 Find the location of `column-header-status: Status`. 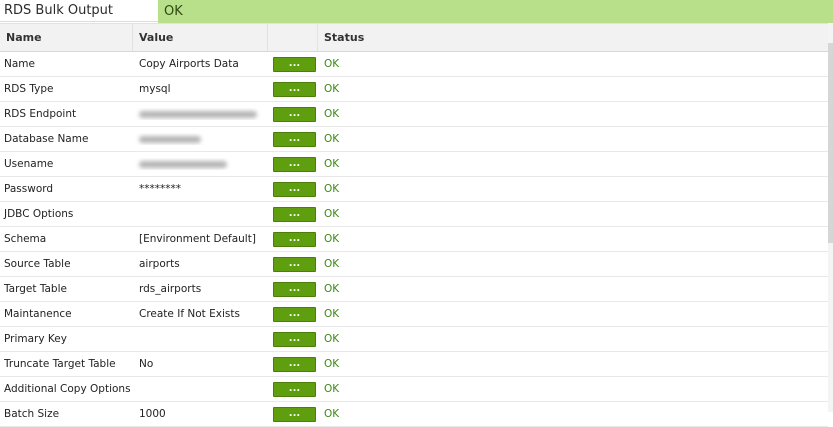

column-header-status: Status is located at coordinates (573, 37).